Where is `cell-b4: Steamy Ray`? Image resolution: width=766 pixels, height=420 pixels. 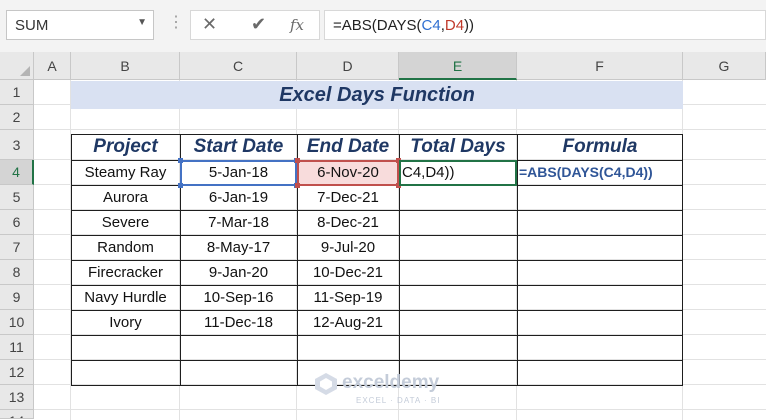
cell-b4: Steamy Ray is located at coordinates (125, 172).